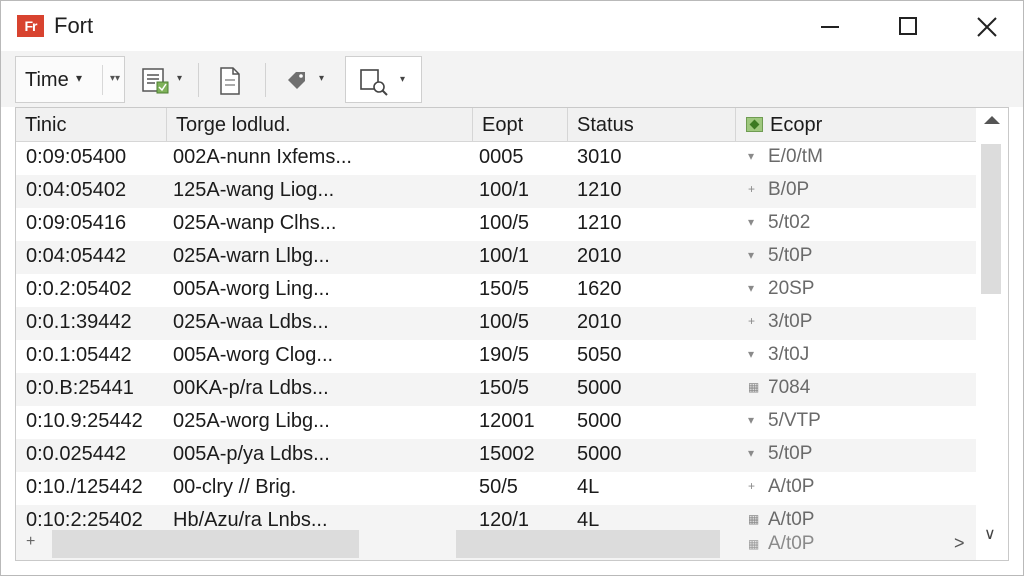 This screenshot has width=1024, height=576. Describe the element at coordinates (959, 543) in the screenshot. I see `scroll-right-icon: >` at that location.